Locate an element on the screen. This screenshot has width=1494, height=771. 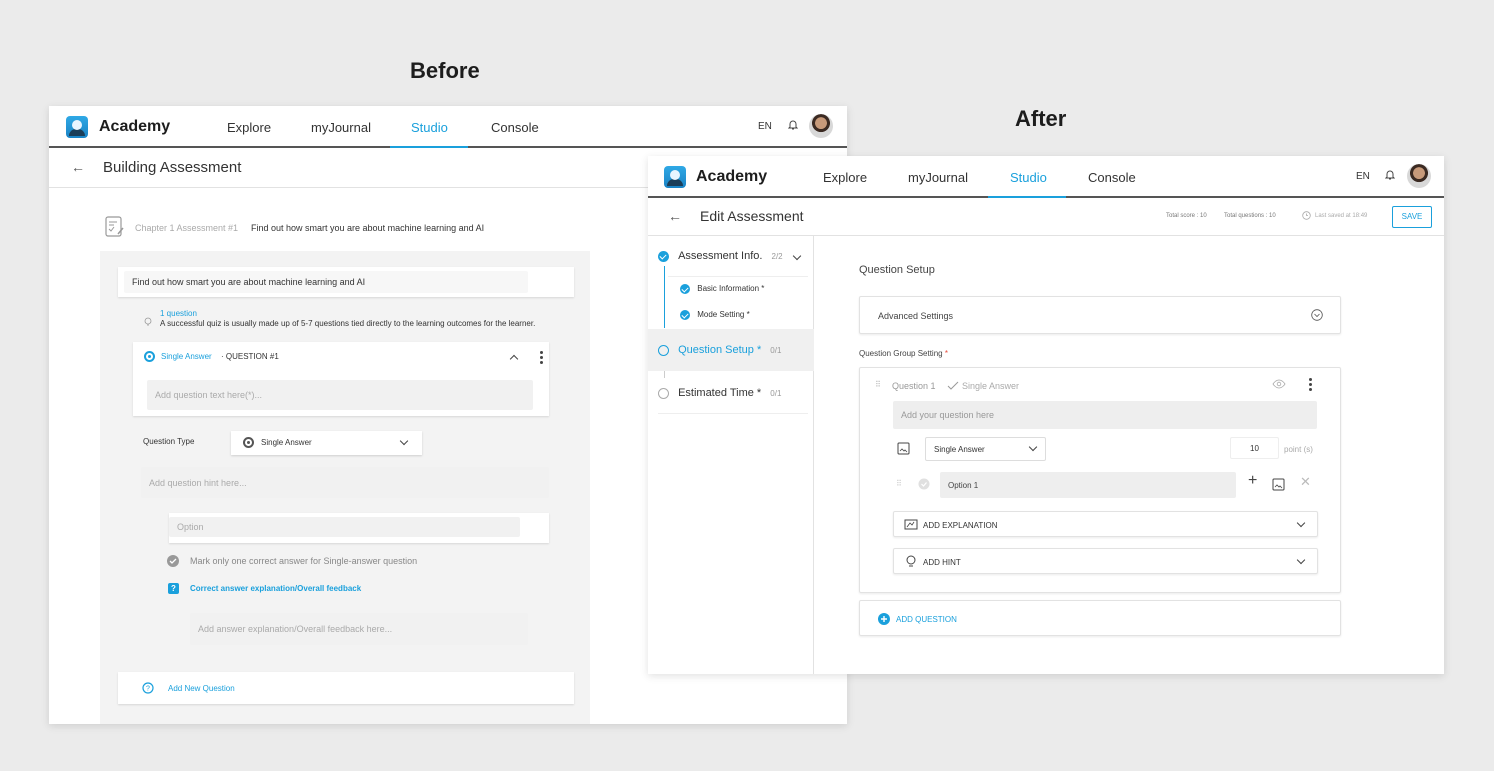
question-label: Question 1 is located at coordinates (914, 386).